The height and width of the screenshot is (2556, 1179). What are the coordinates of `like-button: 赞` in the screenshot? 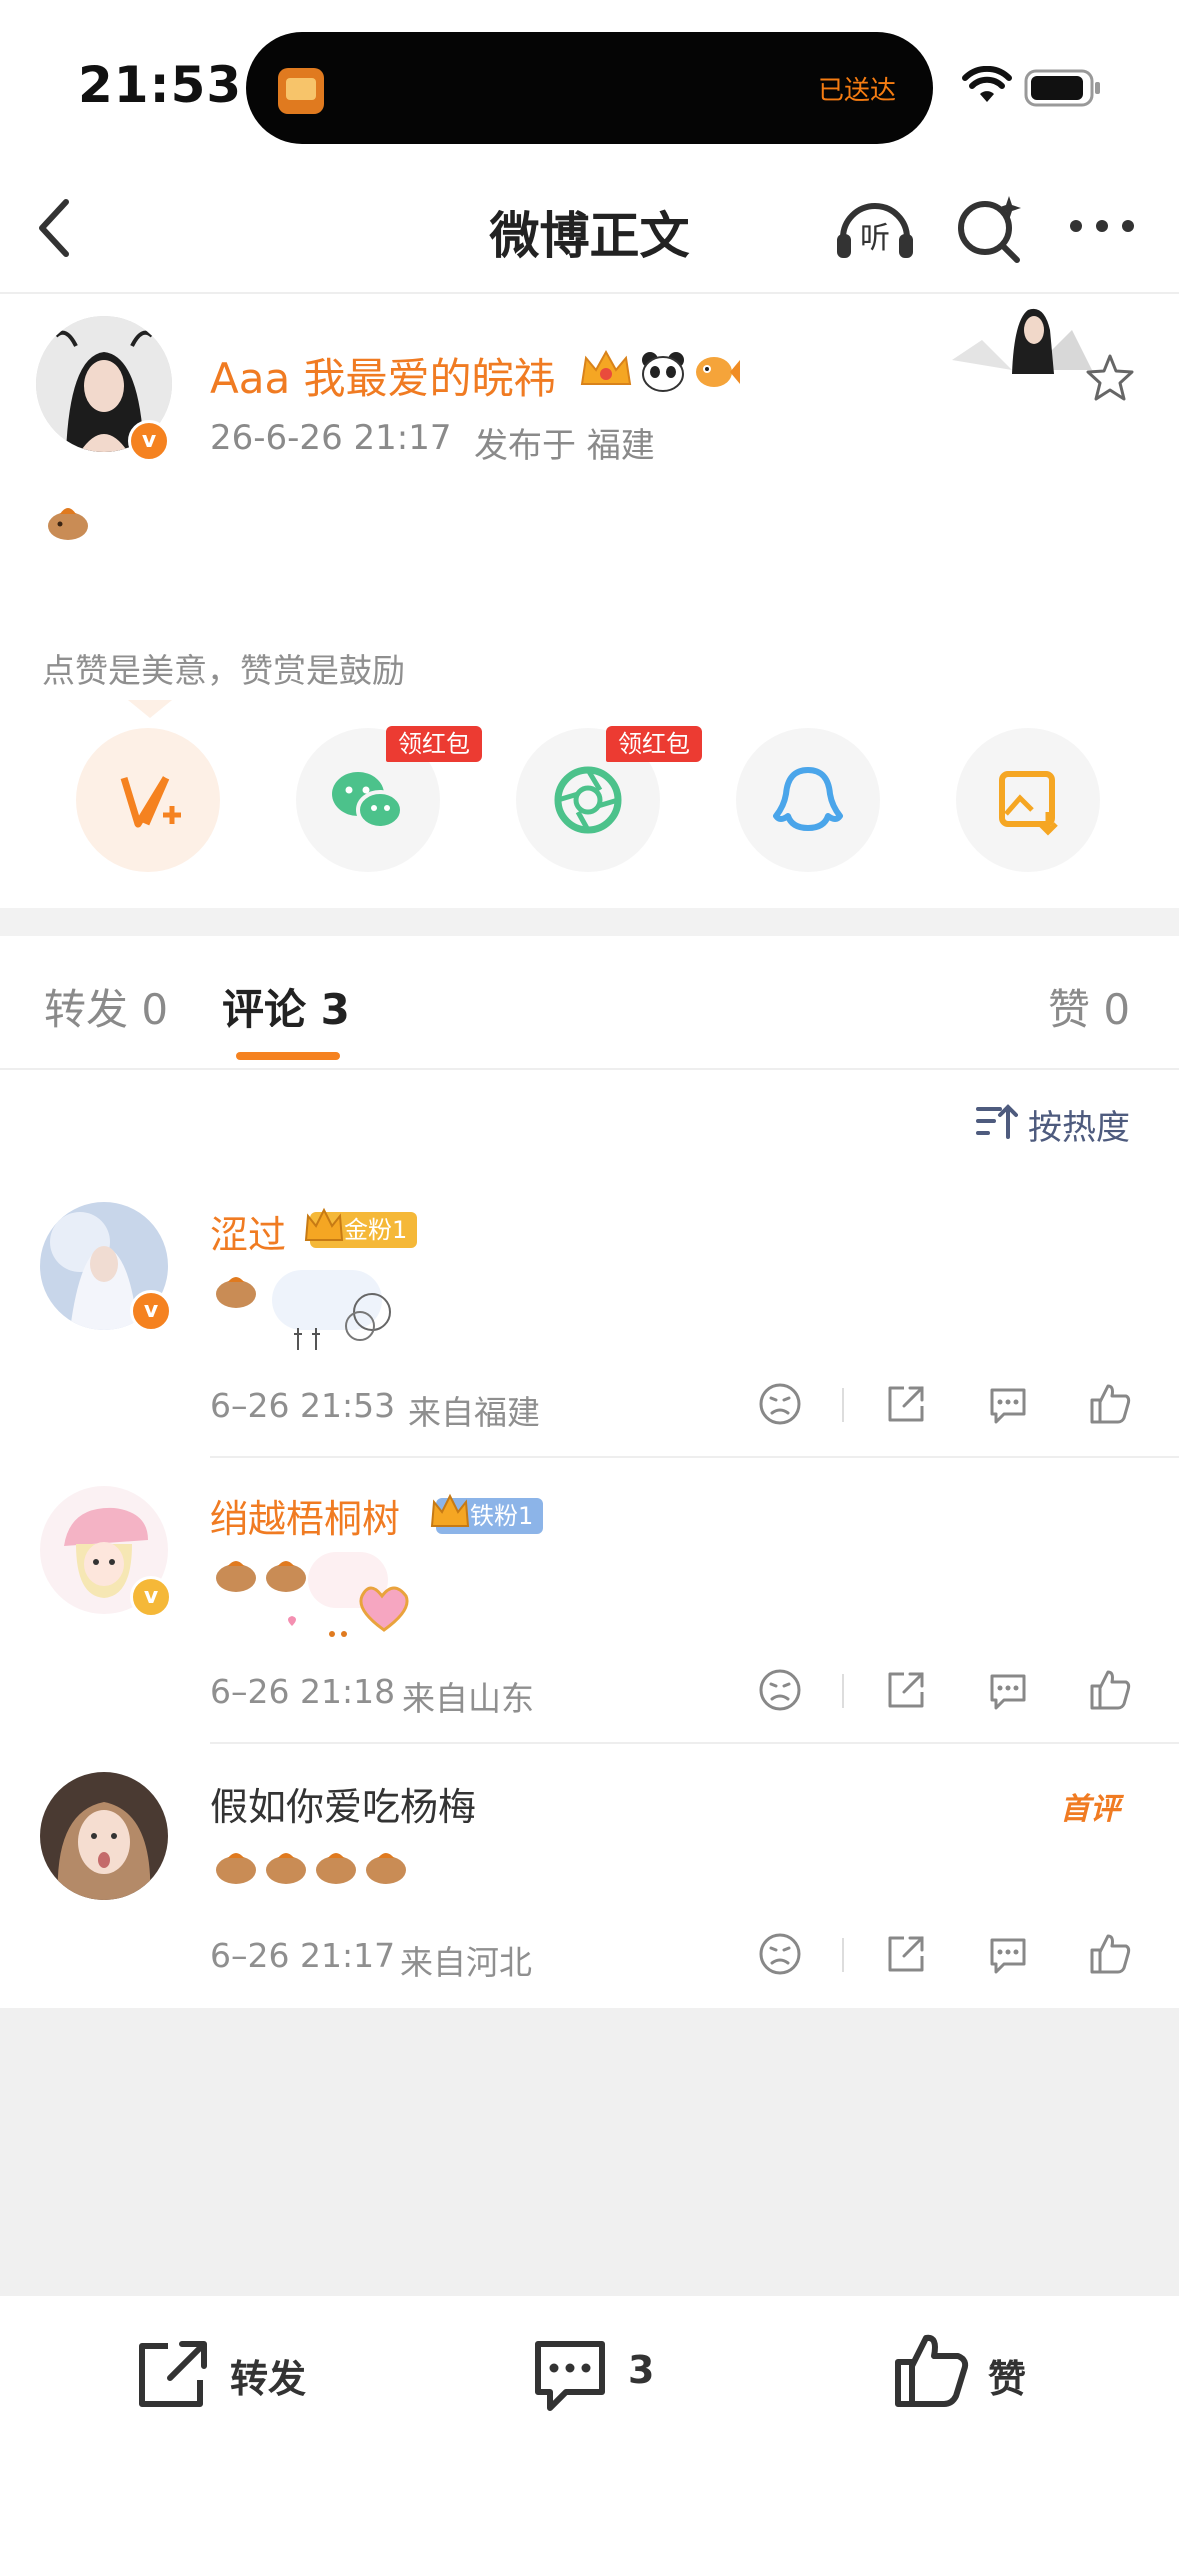 It's located at (1007, 2375).